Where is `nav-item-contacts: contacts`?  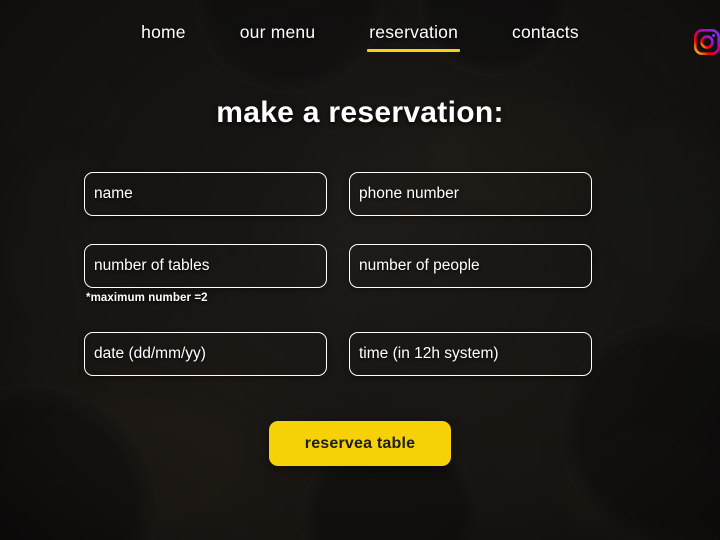 nav-item-contacts: contacts is located at coordinates (545, 37).